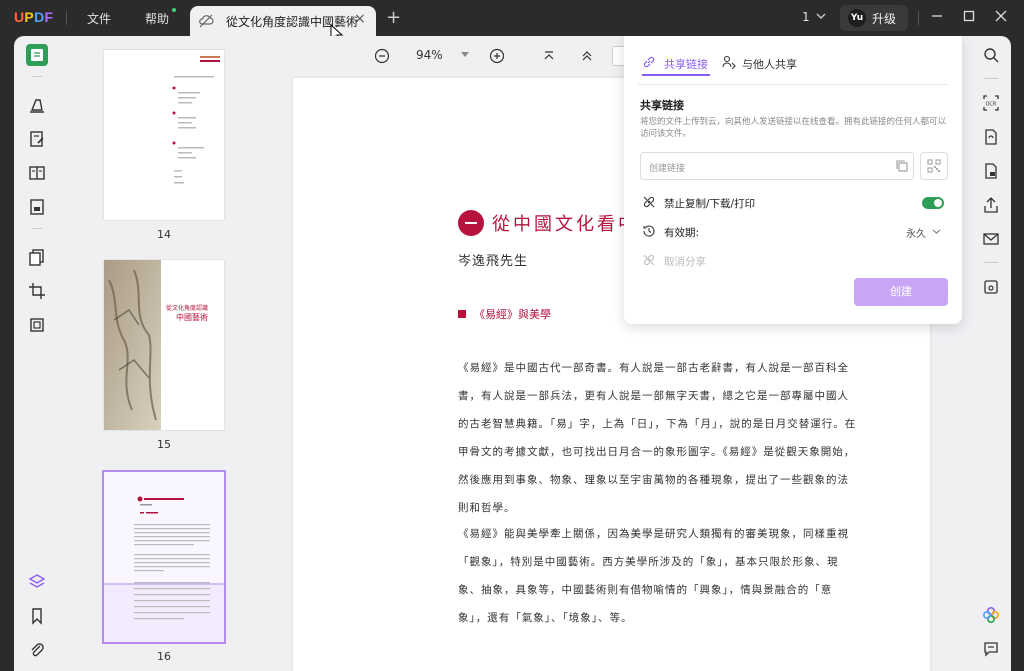 This screenshot has width=1024, height=671. Describe the element at coordinates (99, 18) in the screenshot. I see `menu-file: 文件` at that location.